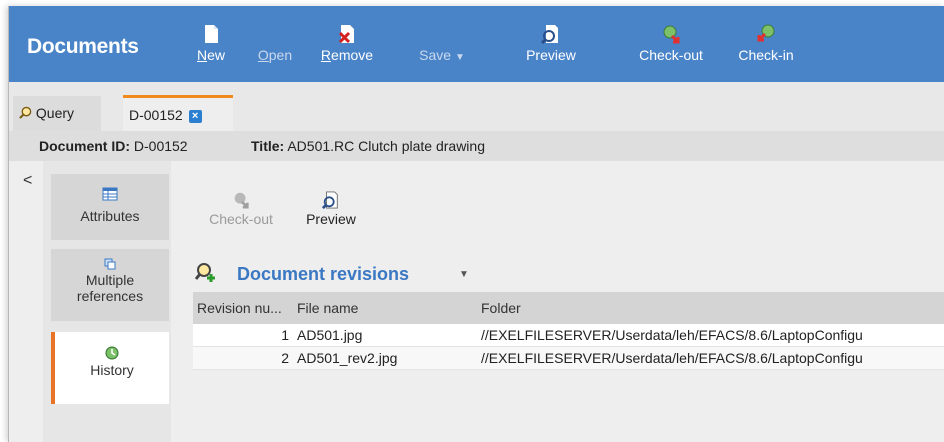 The width and height of the screenshot is (944, 442). I want to click on remove-button: Remove, so click(347, 44).